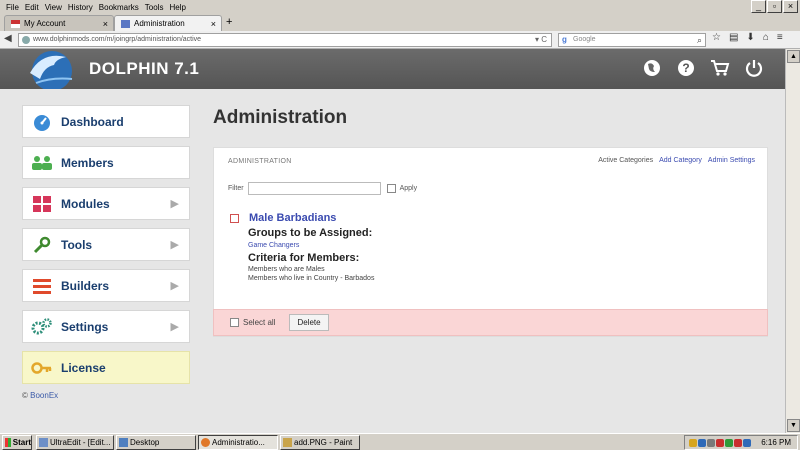  What do you see at coordinates (311, 245) in the screenshot?
I see `group-link: Game Changers` at bounding box center [311, 245].